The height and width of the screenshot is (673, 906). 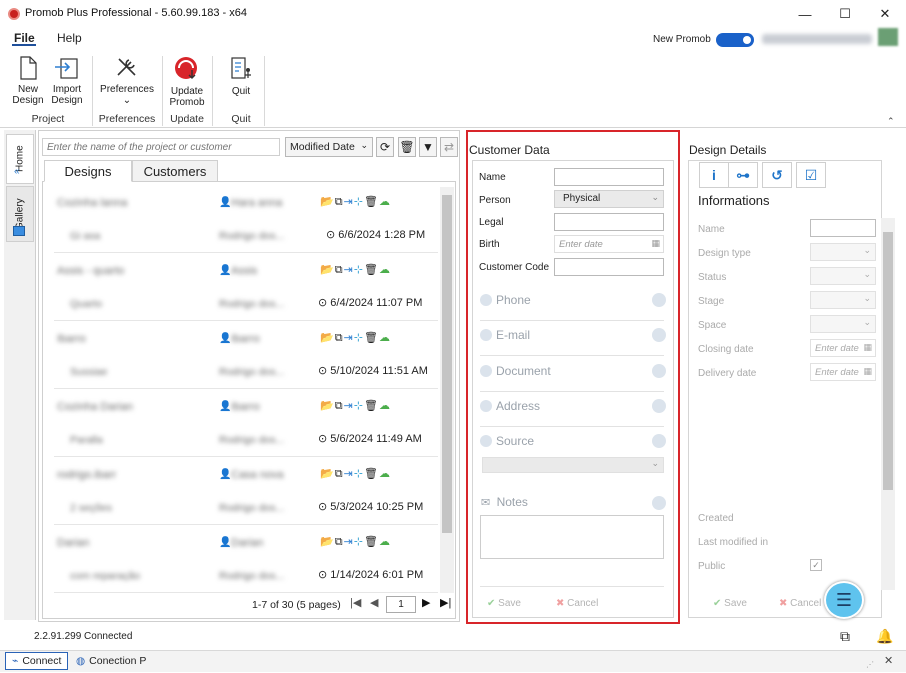 What do you see at coordinates (92, 203) in the screenshot?
I see `design-name: Cozinha lanna` at bounding box center [92, 203].